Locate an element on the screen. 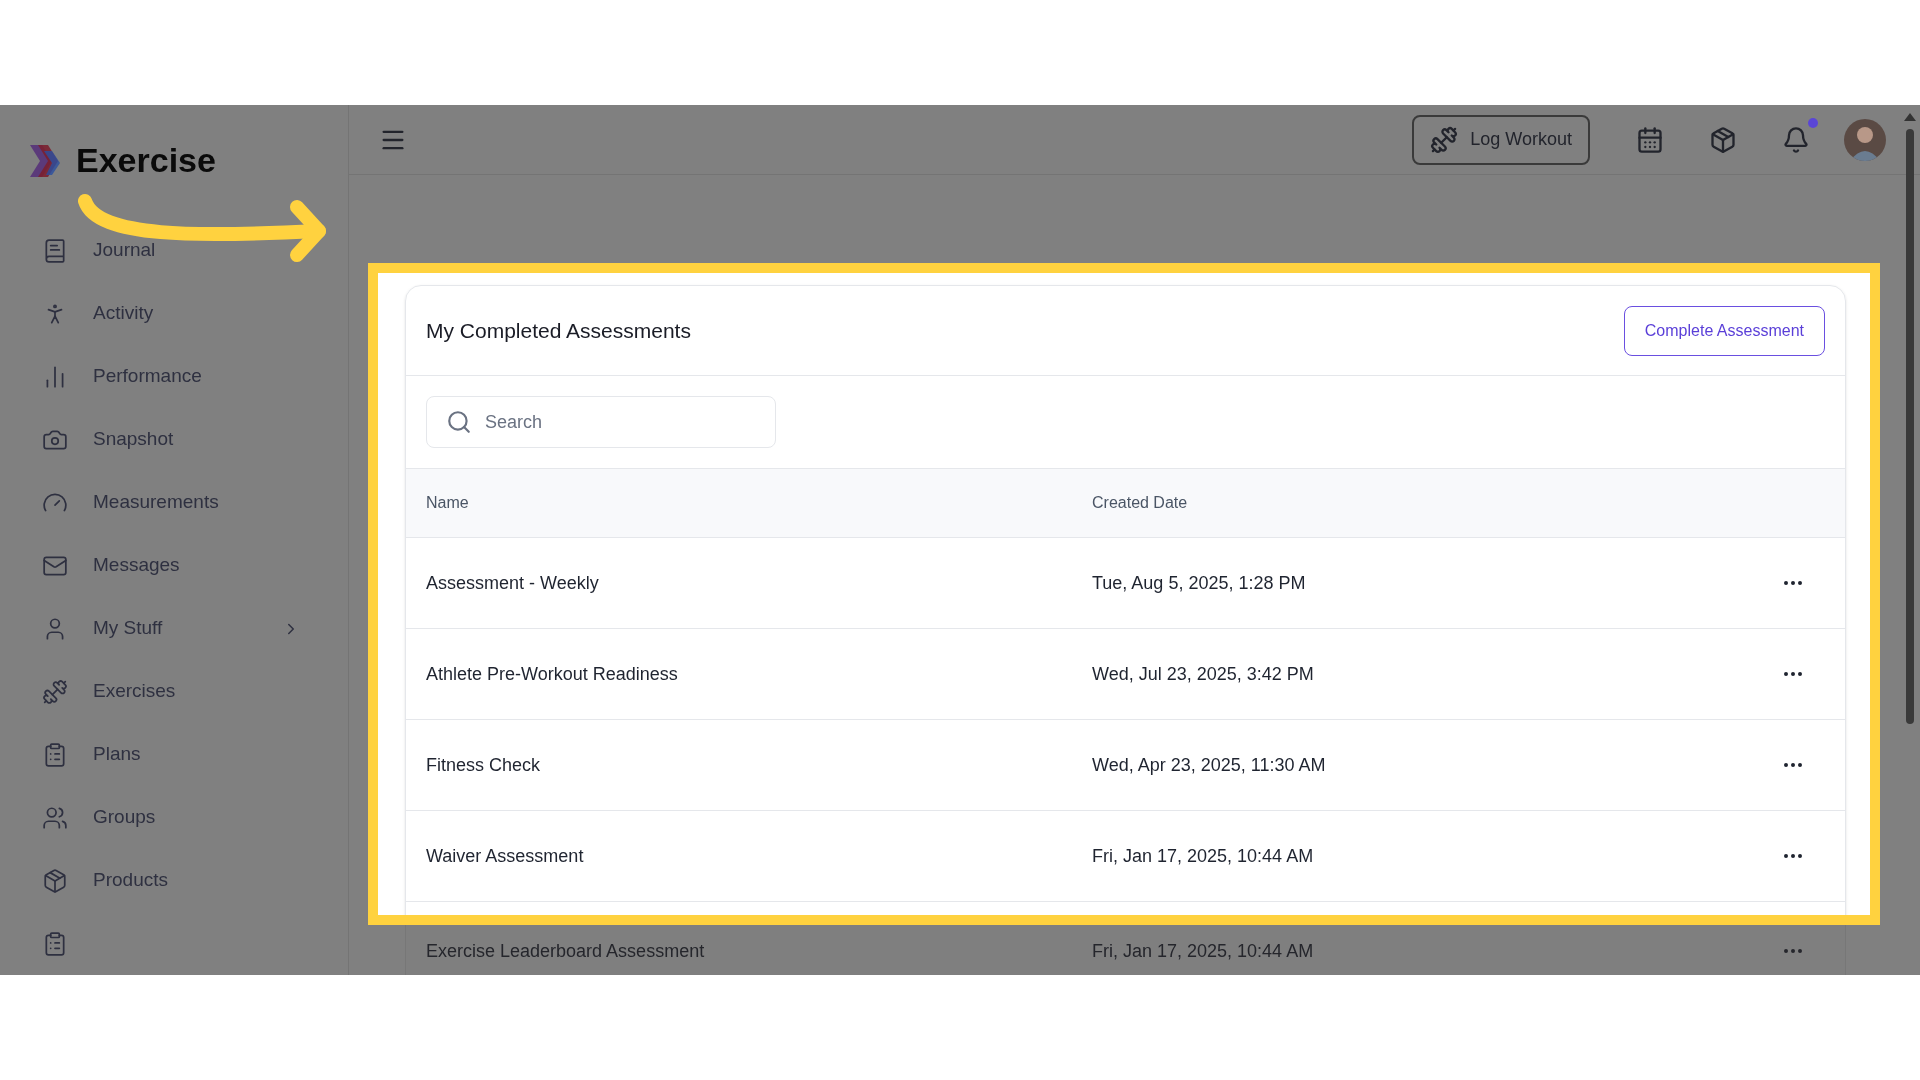  card-title: My Completed Assessments is located at coordinates (558, 330).